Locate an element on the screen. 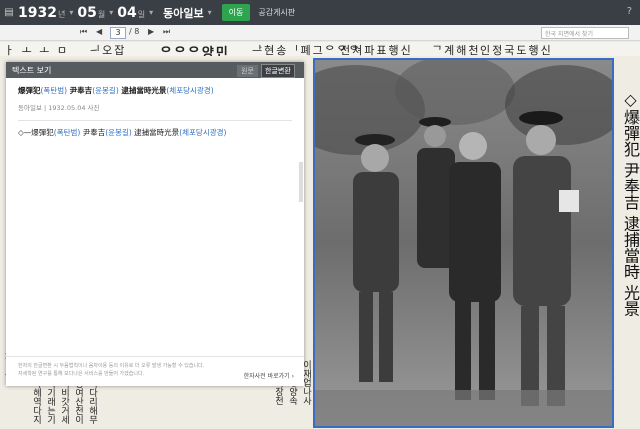 The image size is (640, 429). article-body-text: 逮捕當時光景 is located at coordinates (155, 132).